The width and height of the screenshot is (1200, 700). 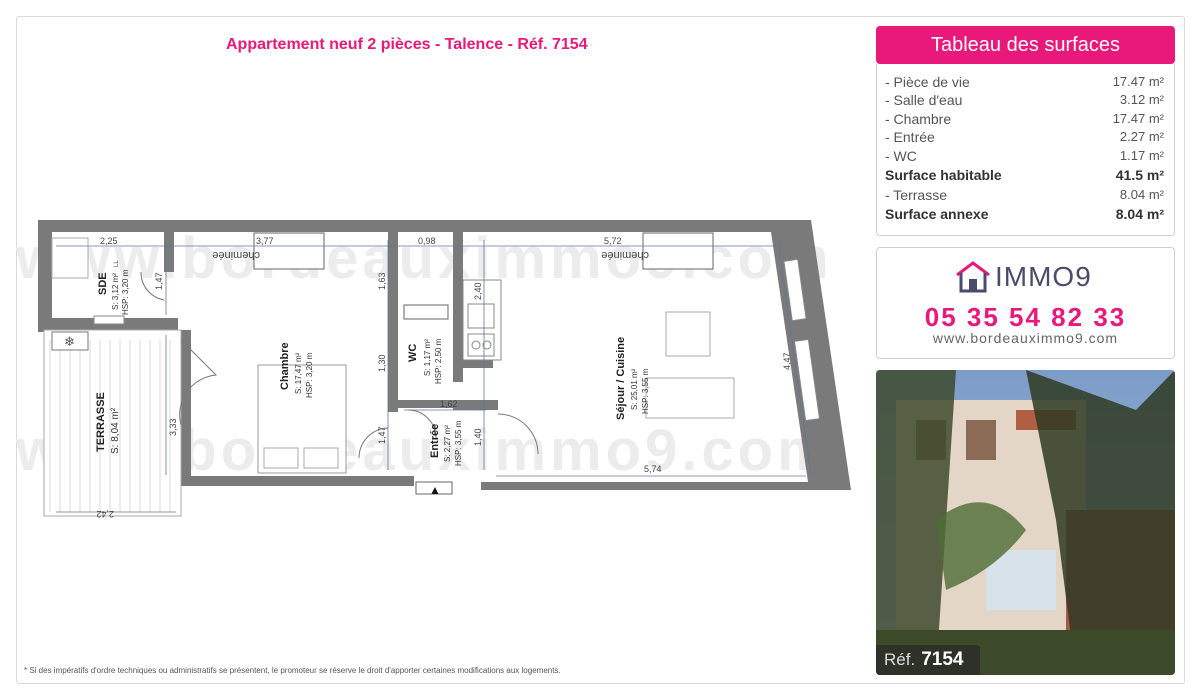 I want to click on dim-242: 2,42, so click(x=105, y=514).